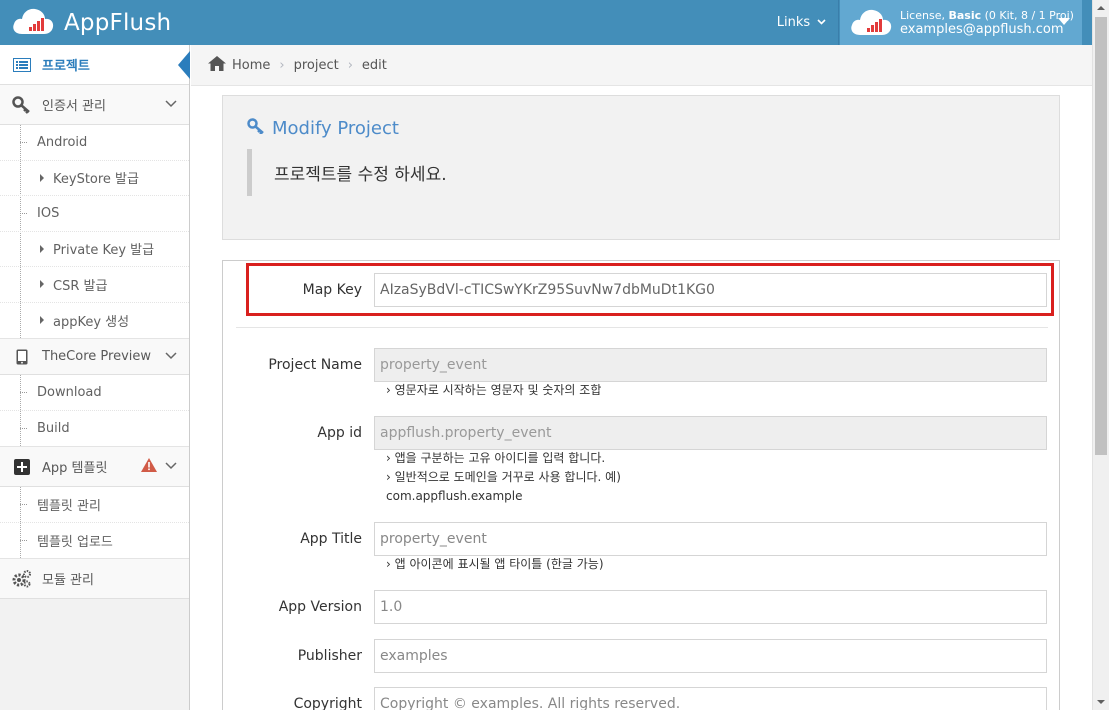 Image resolution: width=1109 pixels, height=710 pixels. I want to click on scroll-down-arrow-icon, so click(1101, 702).